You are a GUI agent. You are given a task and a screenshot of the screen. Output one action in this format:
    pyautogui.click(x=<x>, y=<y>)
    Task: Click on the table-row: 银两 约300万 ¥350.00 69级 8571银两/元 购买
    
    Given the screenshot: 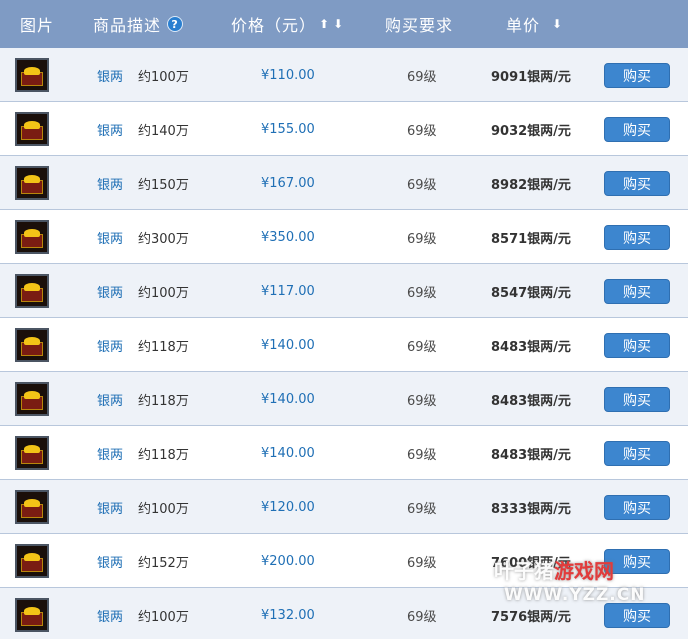 What is the action you would take?
    pyautogui.click(x=344, y=237)
    